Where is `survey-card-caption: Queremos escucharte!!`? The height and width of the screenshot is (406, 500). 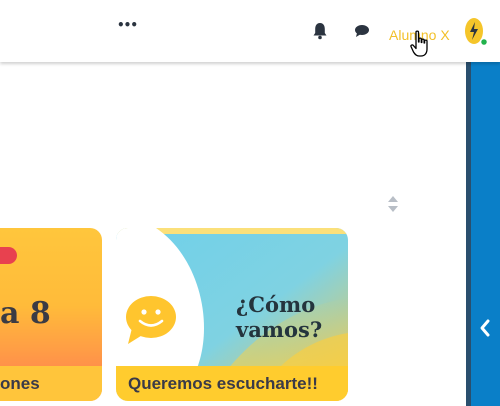 survey-card-caption: Queremos escucharte!! is located at coordinates (223, 384).